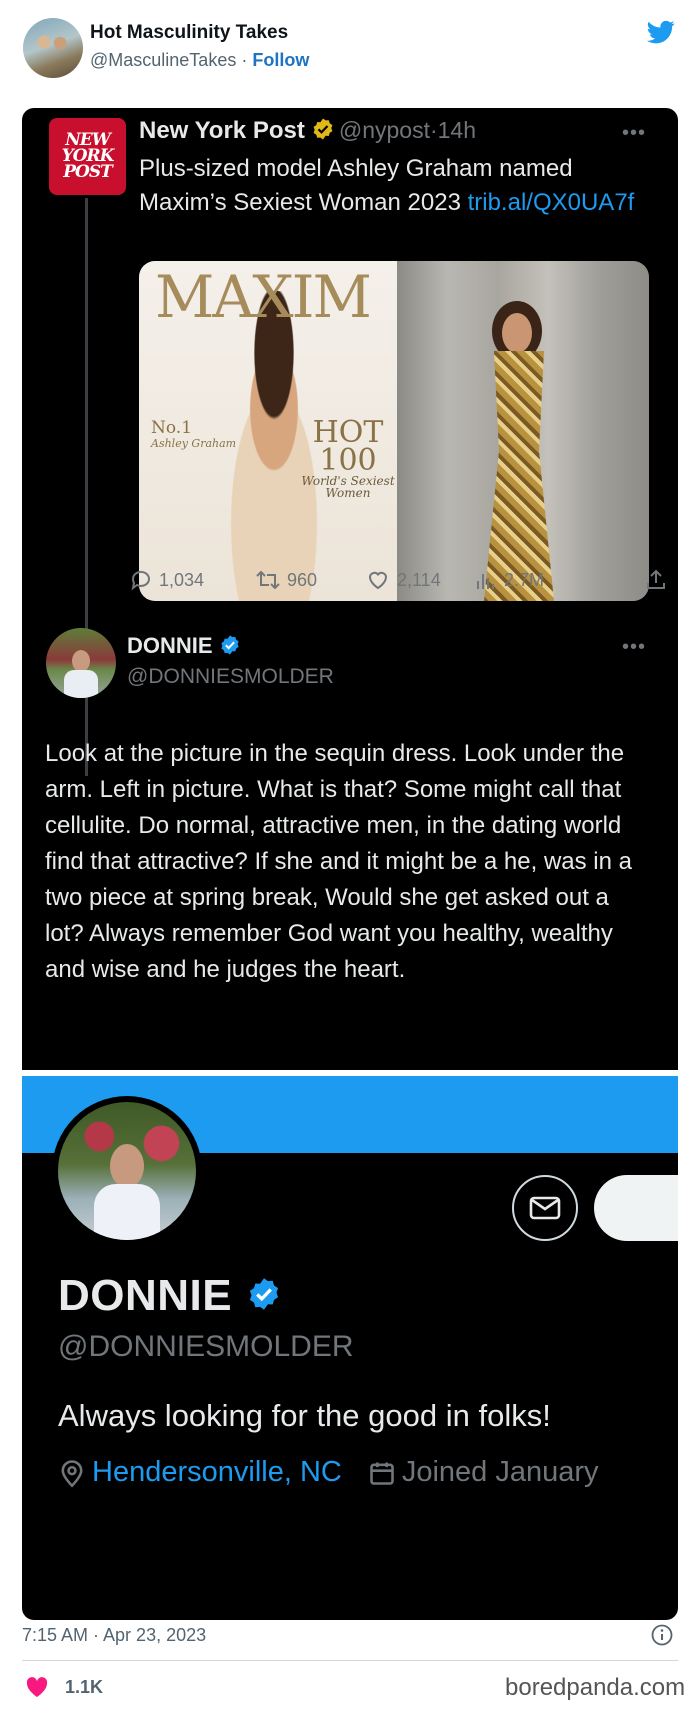  I want to click on sequin-dress-image, so click(523, 431).